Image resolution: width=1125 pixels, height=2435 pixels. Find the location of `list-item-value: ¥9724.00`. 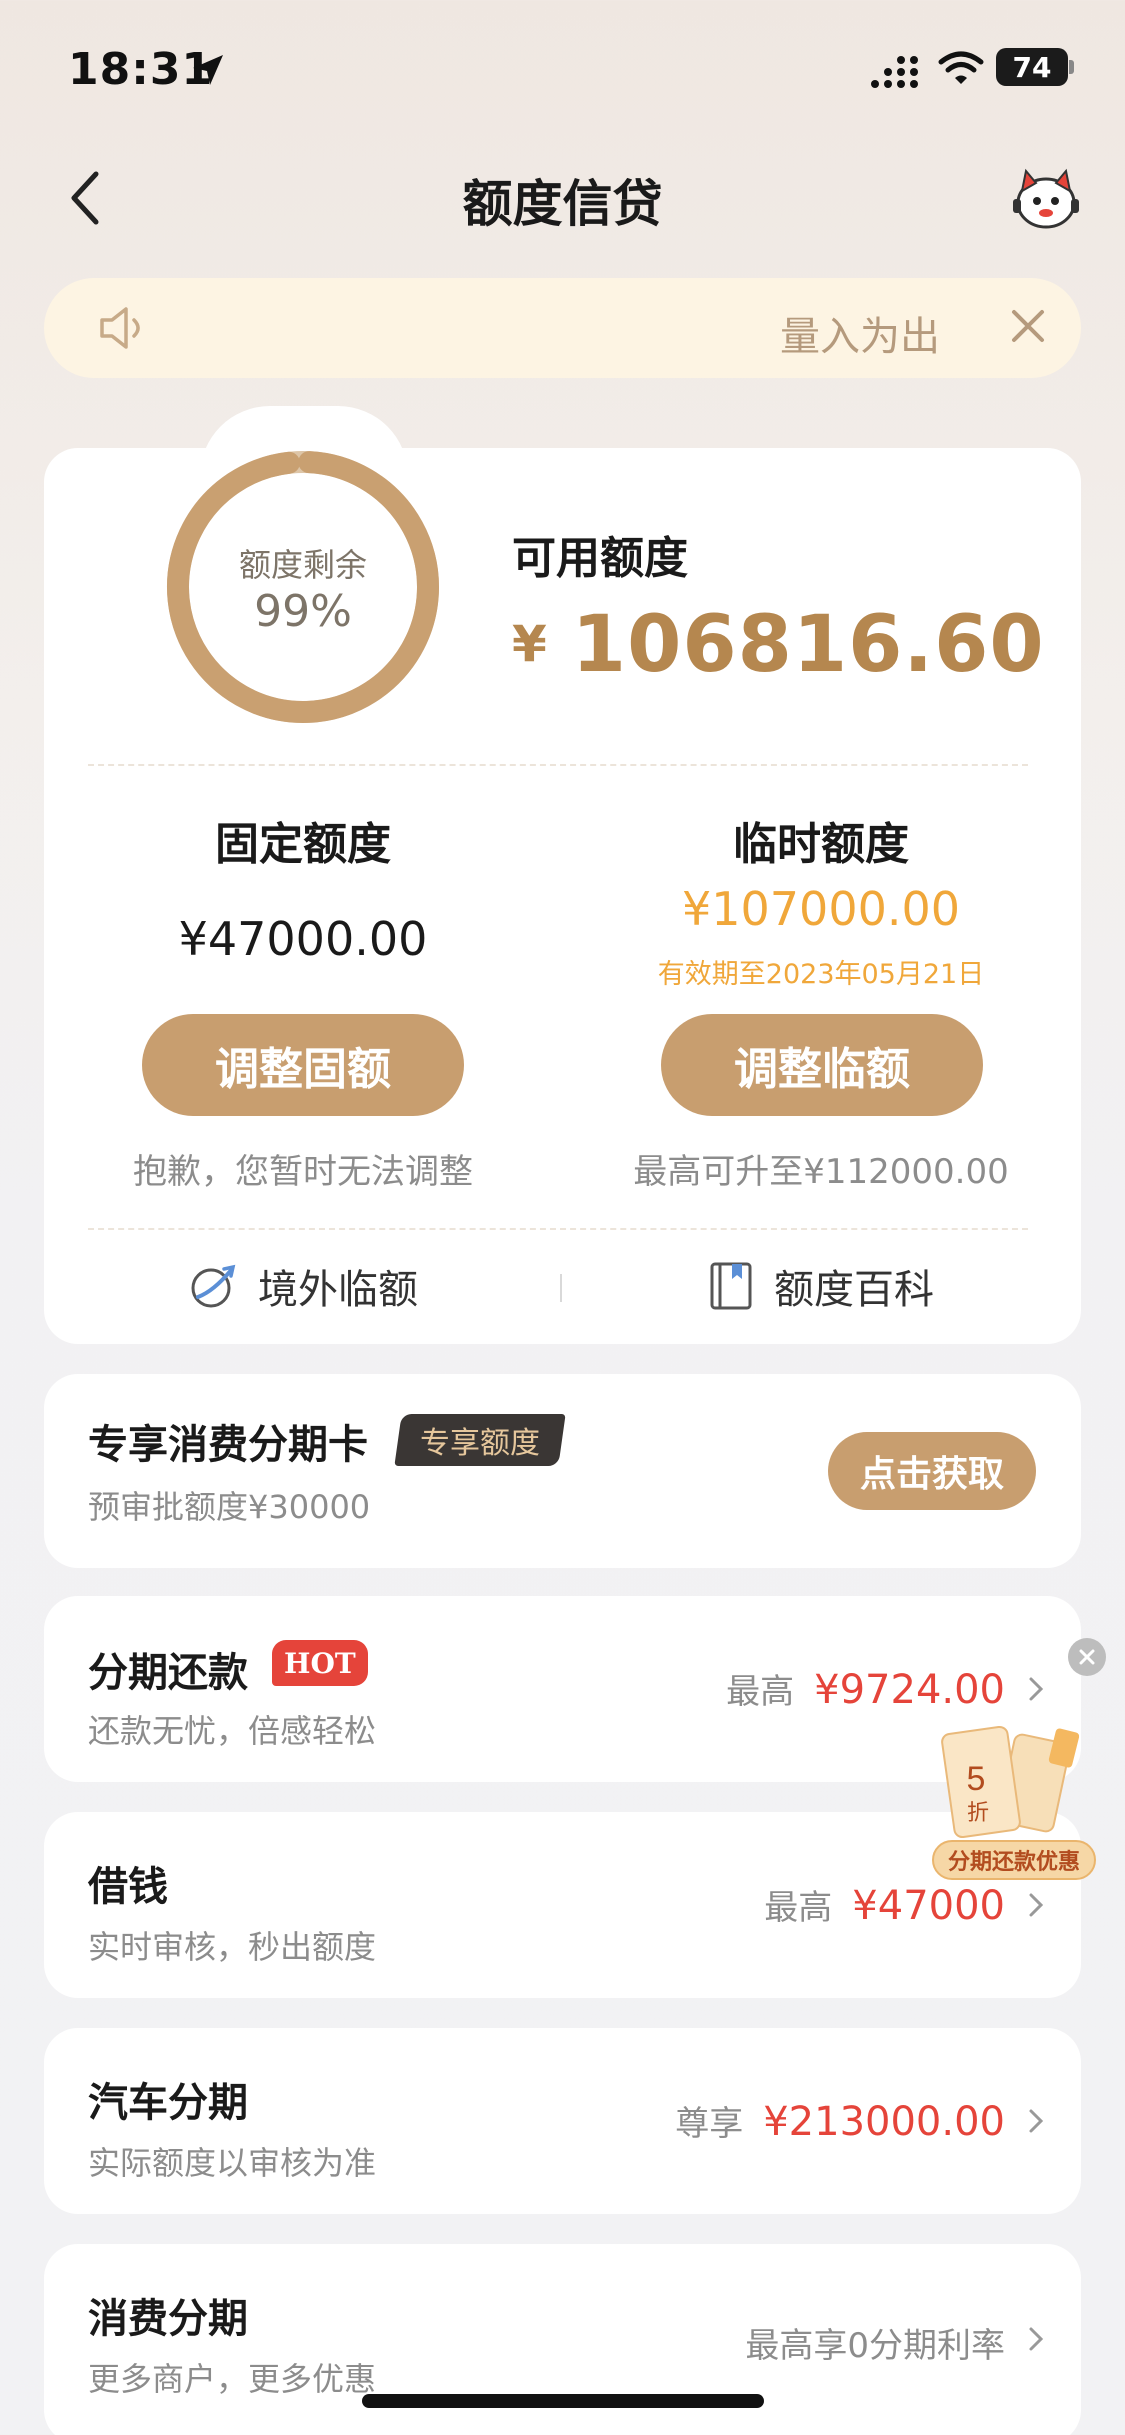

list-item-value: ¥9724.00 is located at coordinates (909, 1690).